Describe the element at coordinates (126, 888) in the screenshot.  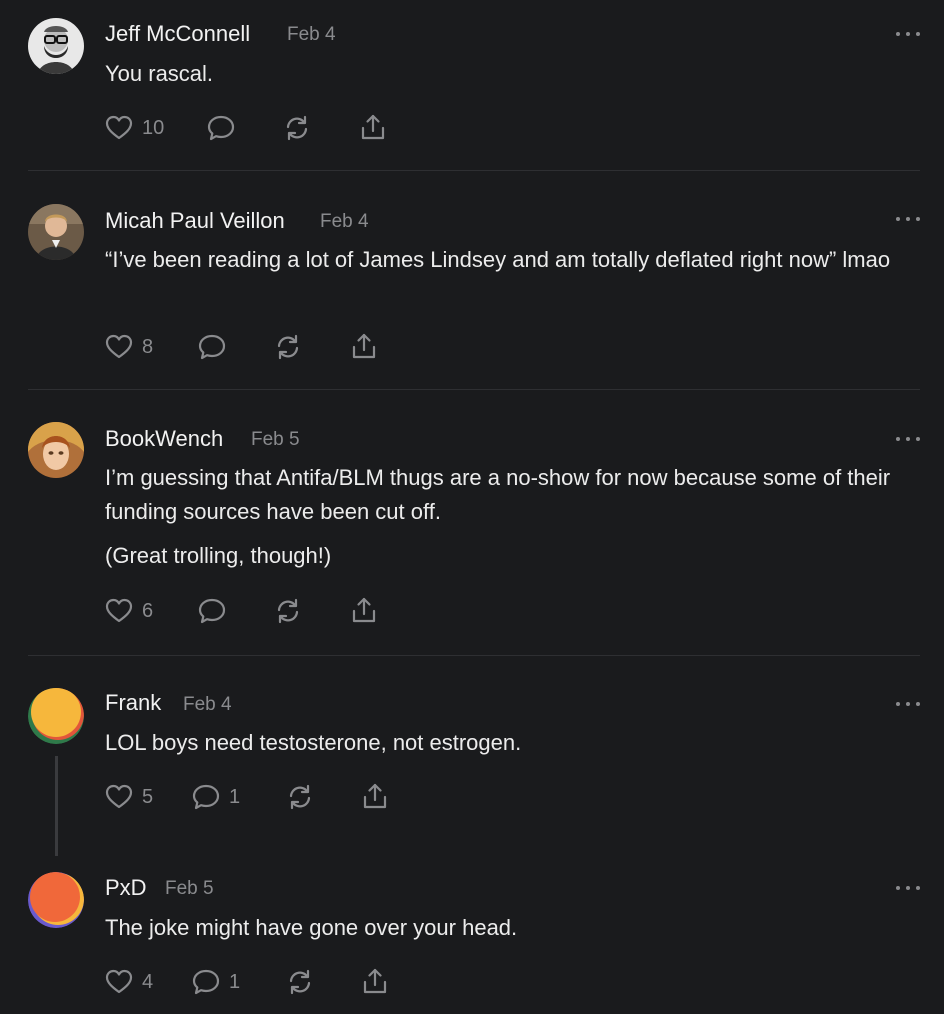
I see `author-name: PxD` at that location.